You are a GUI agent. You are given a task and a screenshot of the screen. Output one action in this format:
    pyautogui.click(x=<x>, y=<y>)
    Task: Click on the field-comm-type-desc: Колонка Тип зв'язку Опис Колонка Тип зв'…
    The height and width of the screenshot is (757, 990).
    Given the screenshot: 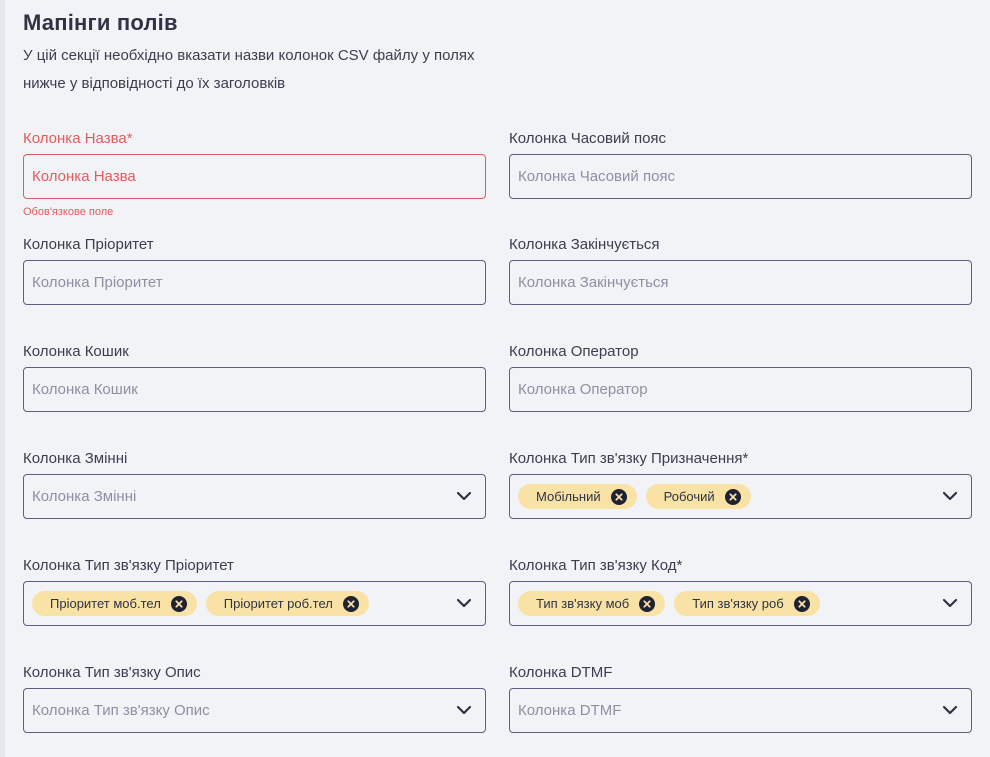 What is the action you would take?
    pyautogui.click(x=254, y=698)
    